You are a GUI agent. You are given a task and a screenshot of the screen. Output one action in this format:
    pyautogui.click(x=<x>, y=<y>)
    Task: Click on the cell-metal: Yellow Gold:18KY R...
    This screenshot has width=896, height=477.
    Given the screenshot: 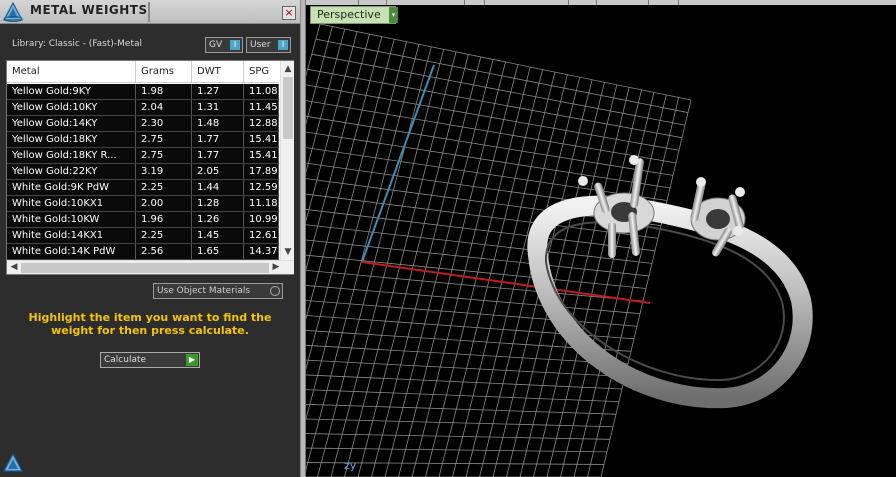 What is the action you would take?
    pyautogui.click(x=71, y=155)
    